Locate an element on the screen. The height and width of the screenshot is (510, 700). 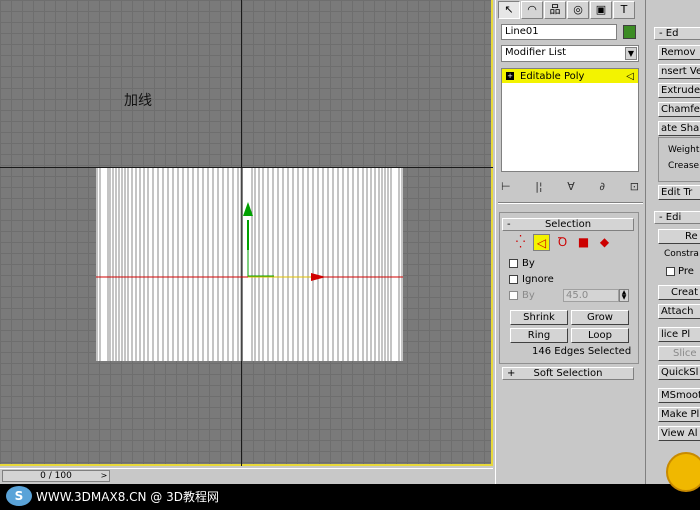
create-button: Creat is located at coordinates (679, 292).